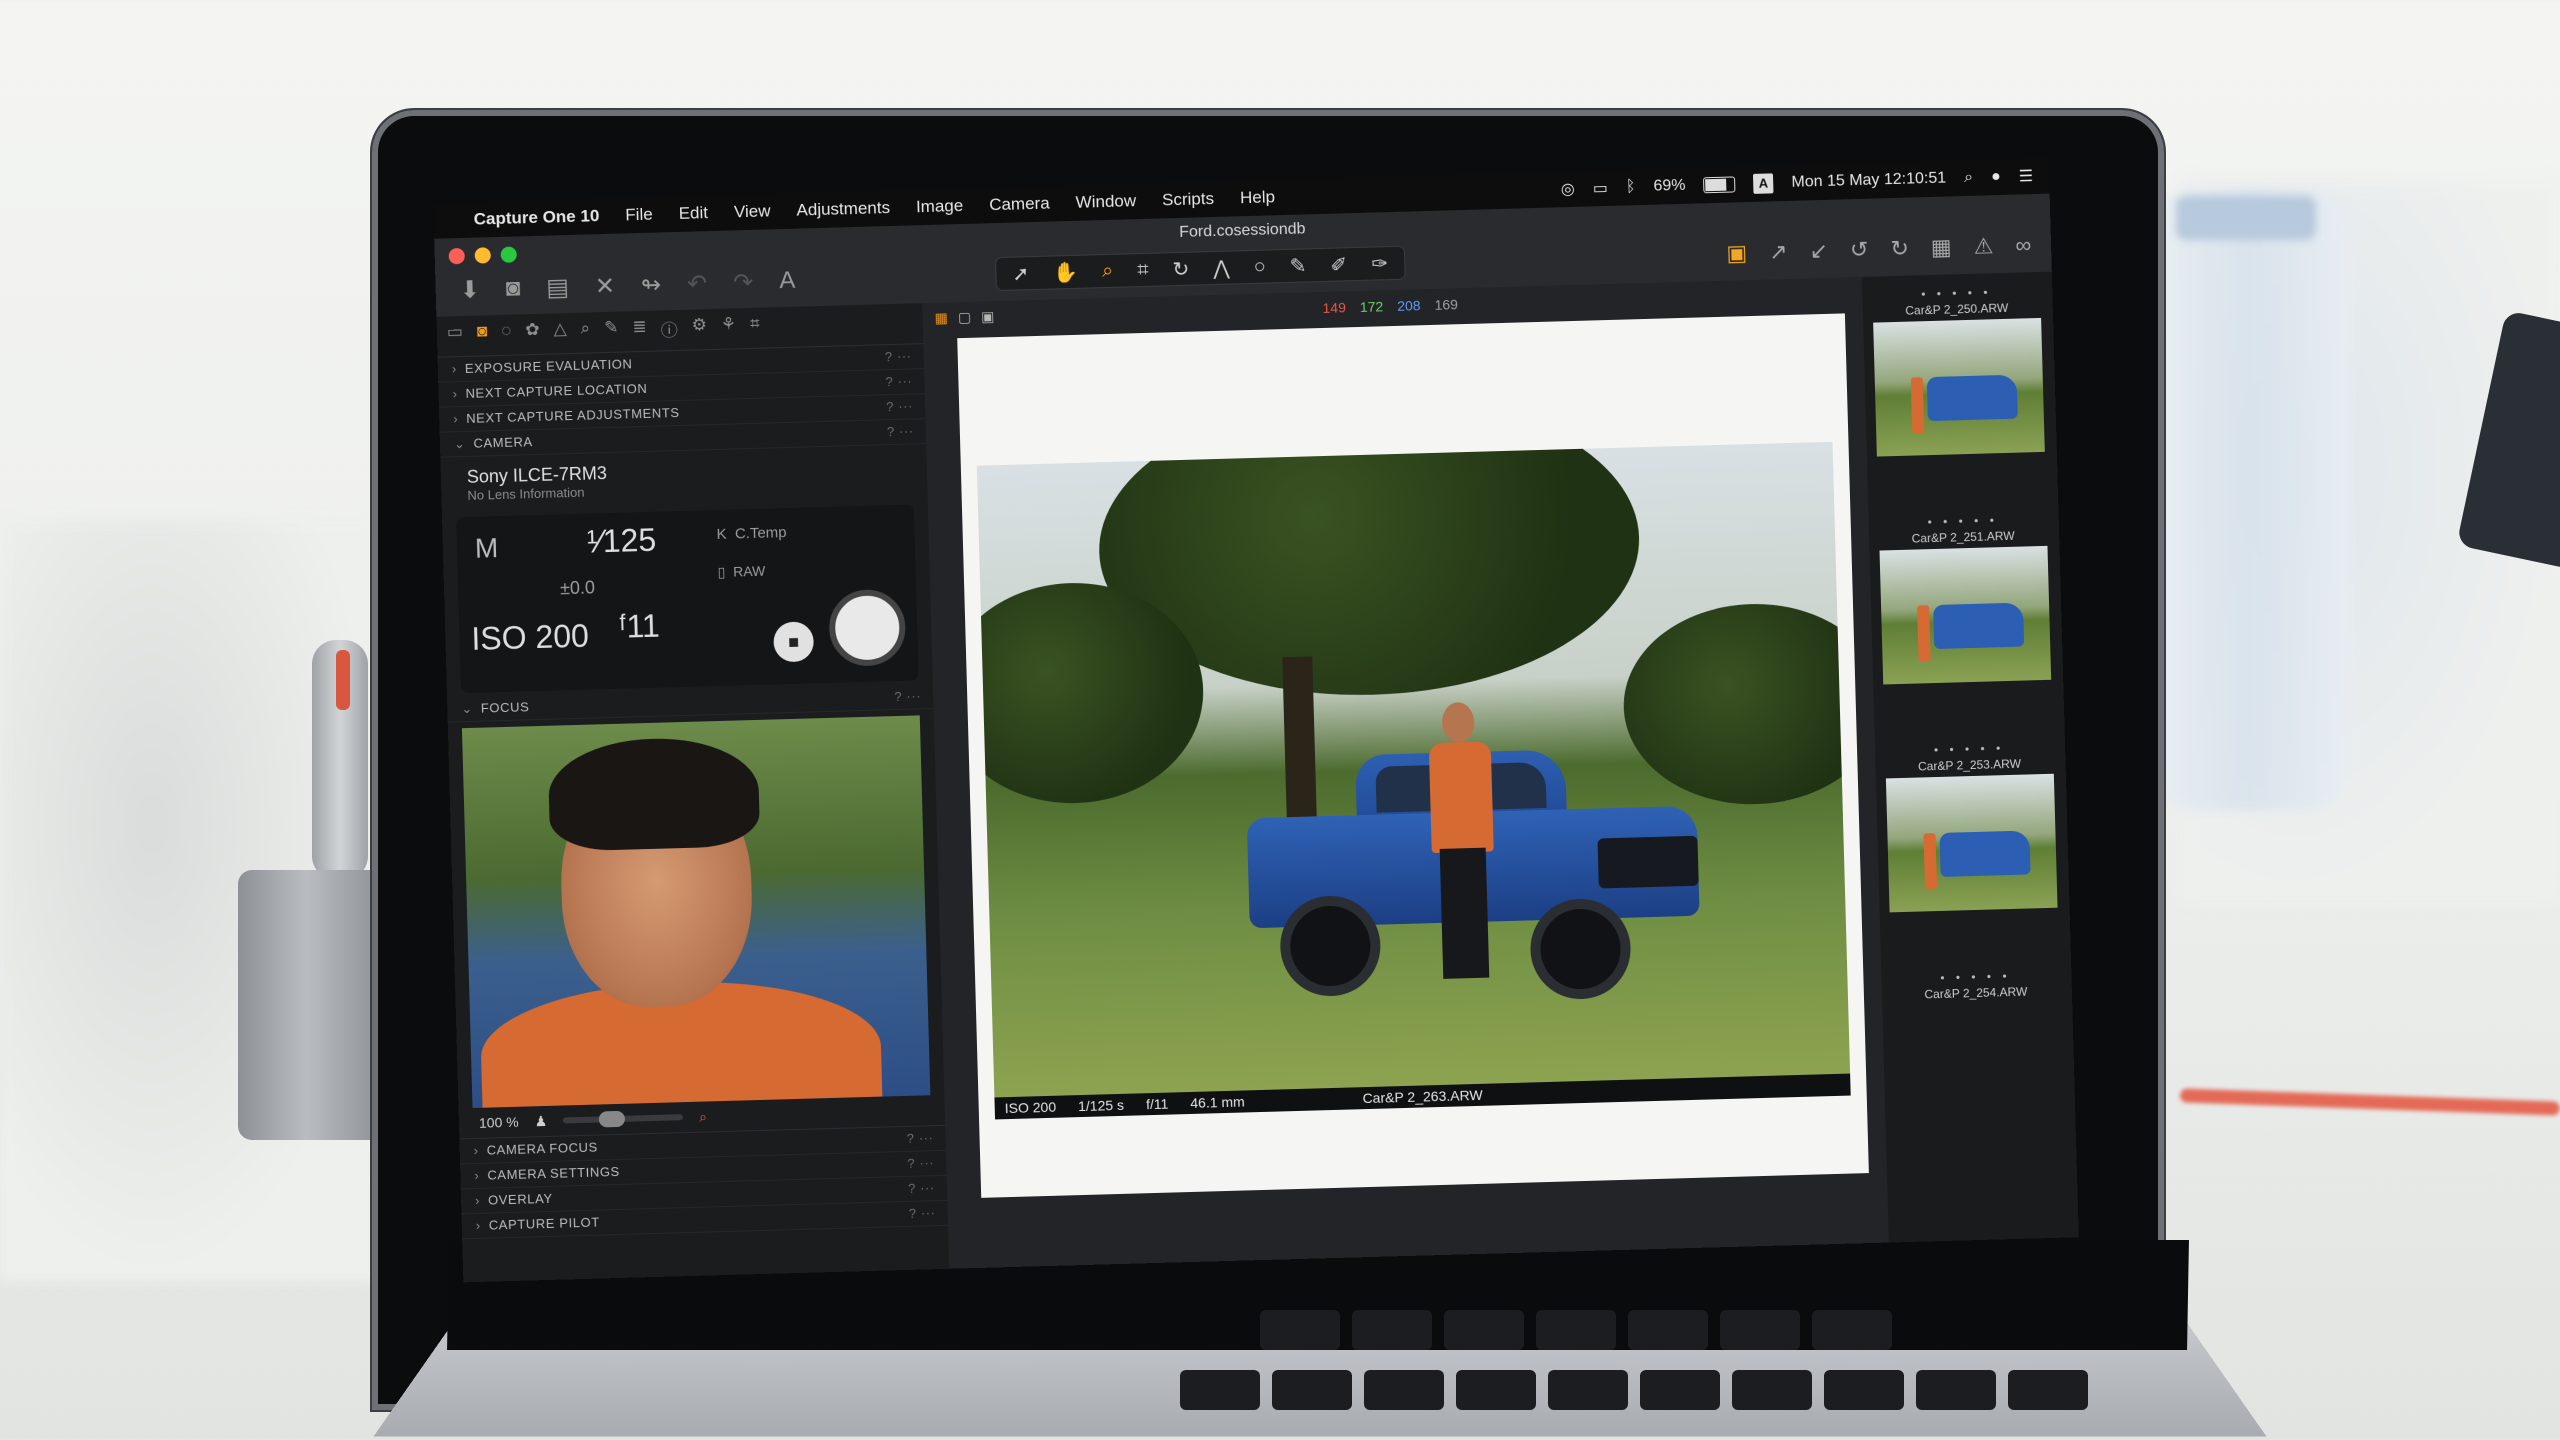 Image resolution: width=2560 pixels, height=1440 pixels. I want to click on import-icon: ⬇, so click(469, 291).